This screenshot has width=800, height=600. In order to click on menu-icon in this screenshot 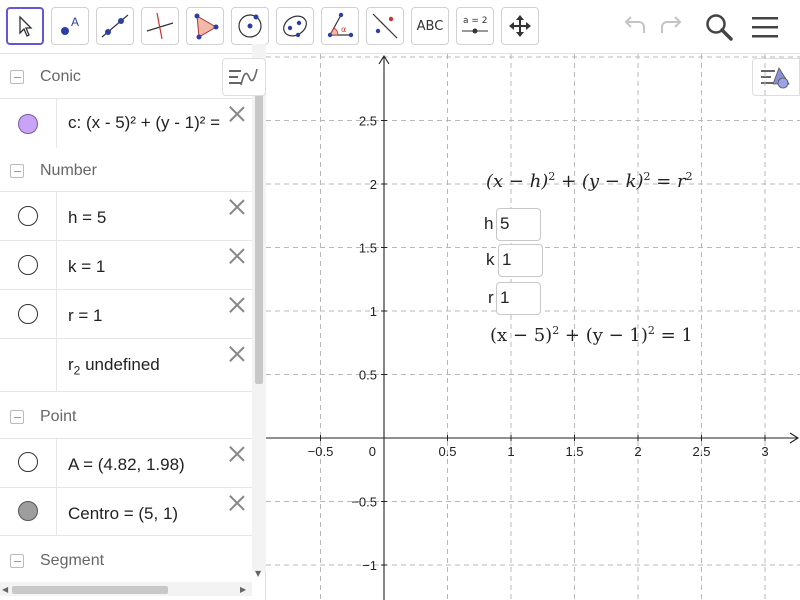, I will do `click(765, 27)`.